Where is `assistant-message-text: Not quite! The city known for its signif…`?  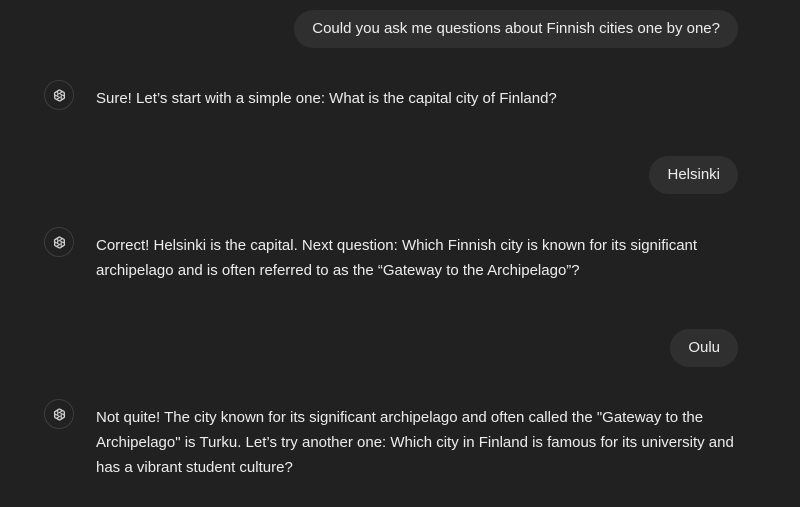
assistant-message-text: Not quite! The city known for its signif… is located at coordinates (415, 442).